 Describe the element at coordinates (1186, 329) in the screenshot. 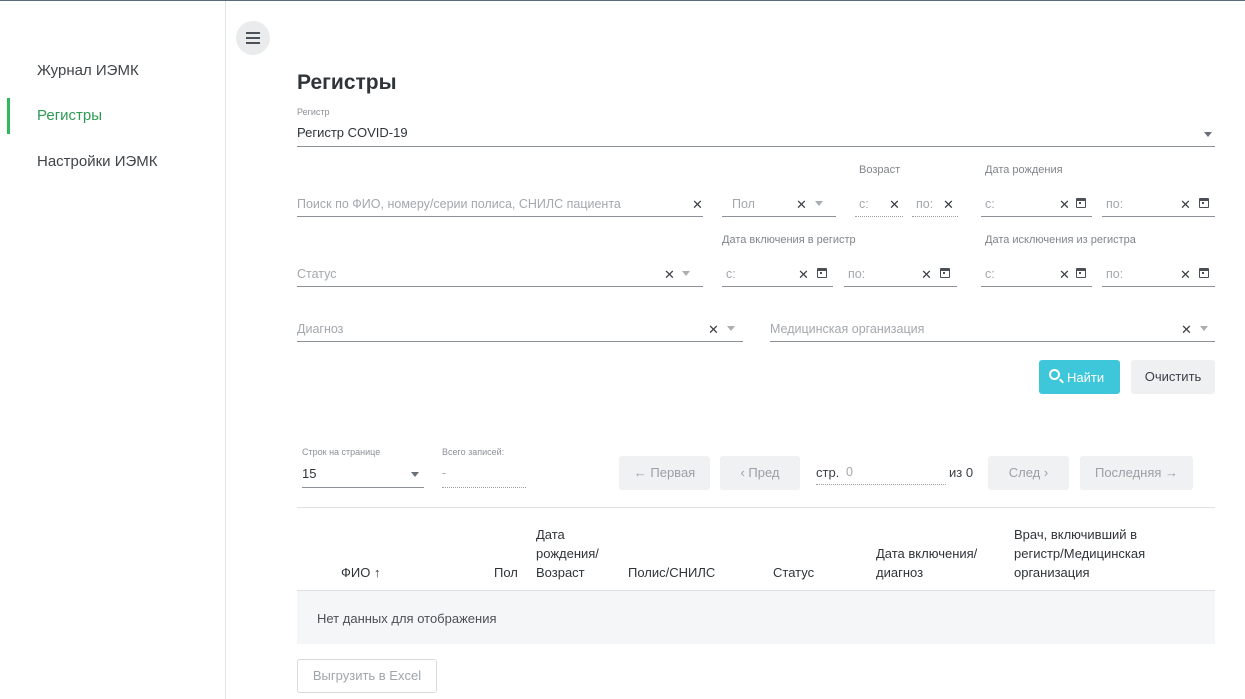

I see `organization-clear-icon: ✕` at that location.